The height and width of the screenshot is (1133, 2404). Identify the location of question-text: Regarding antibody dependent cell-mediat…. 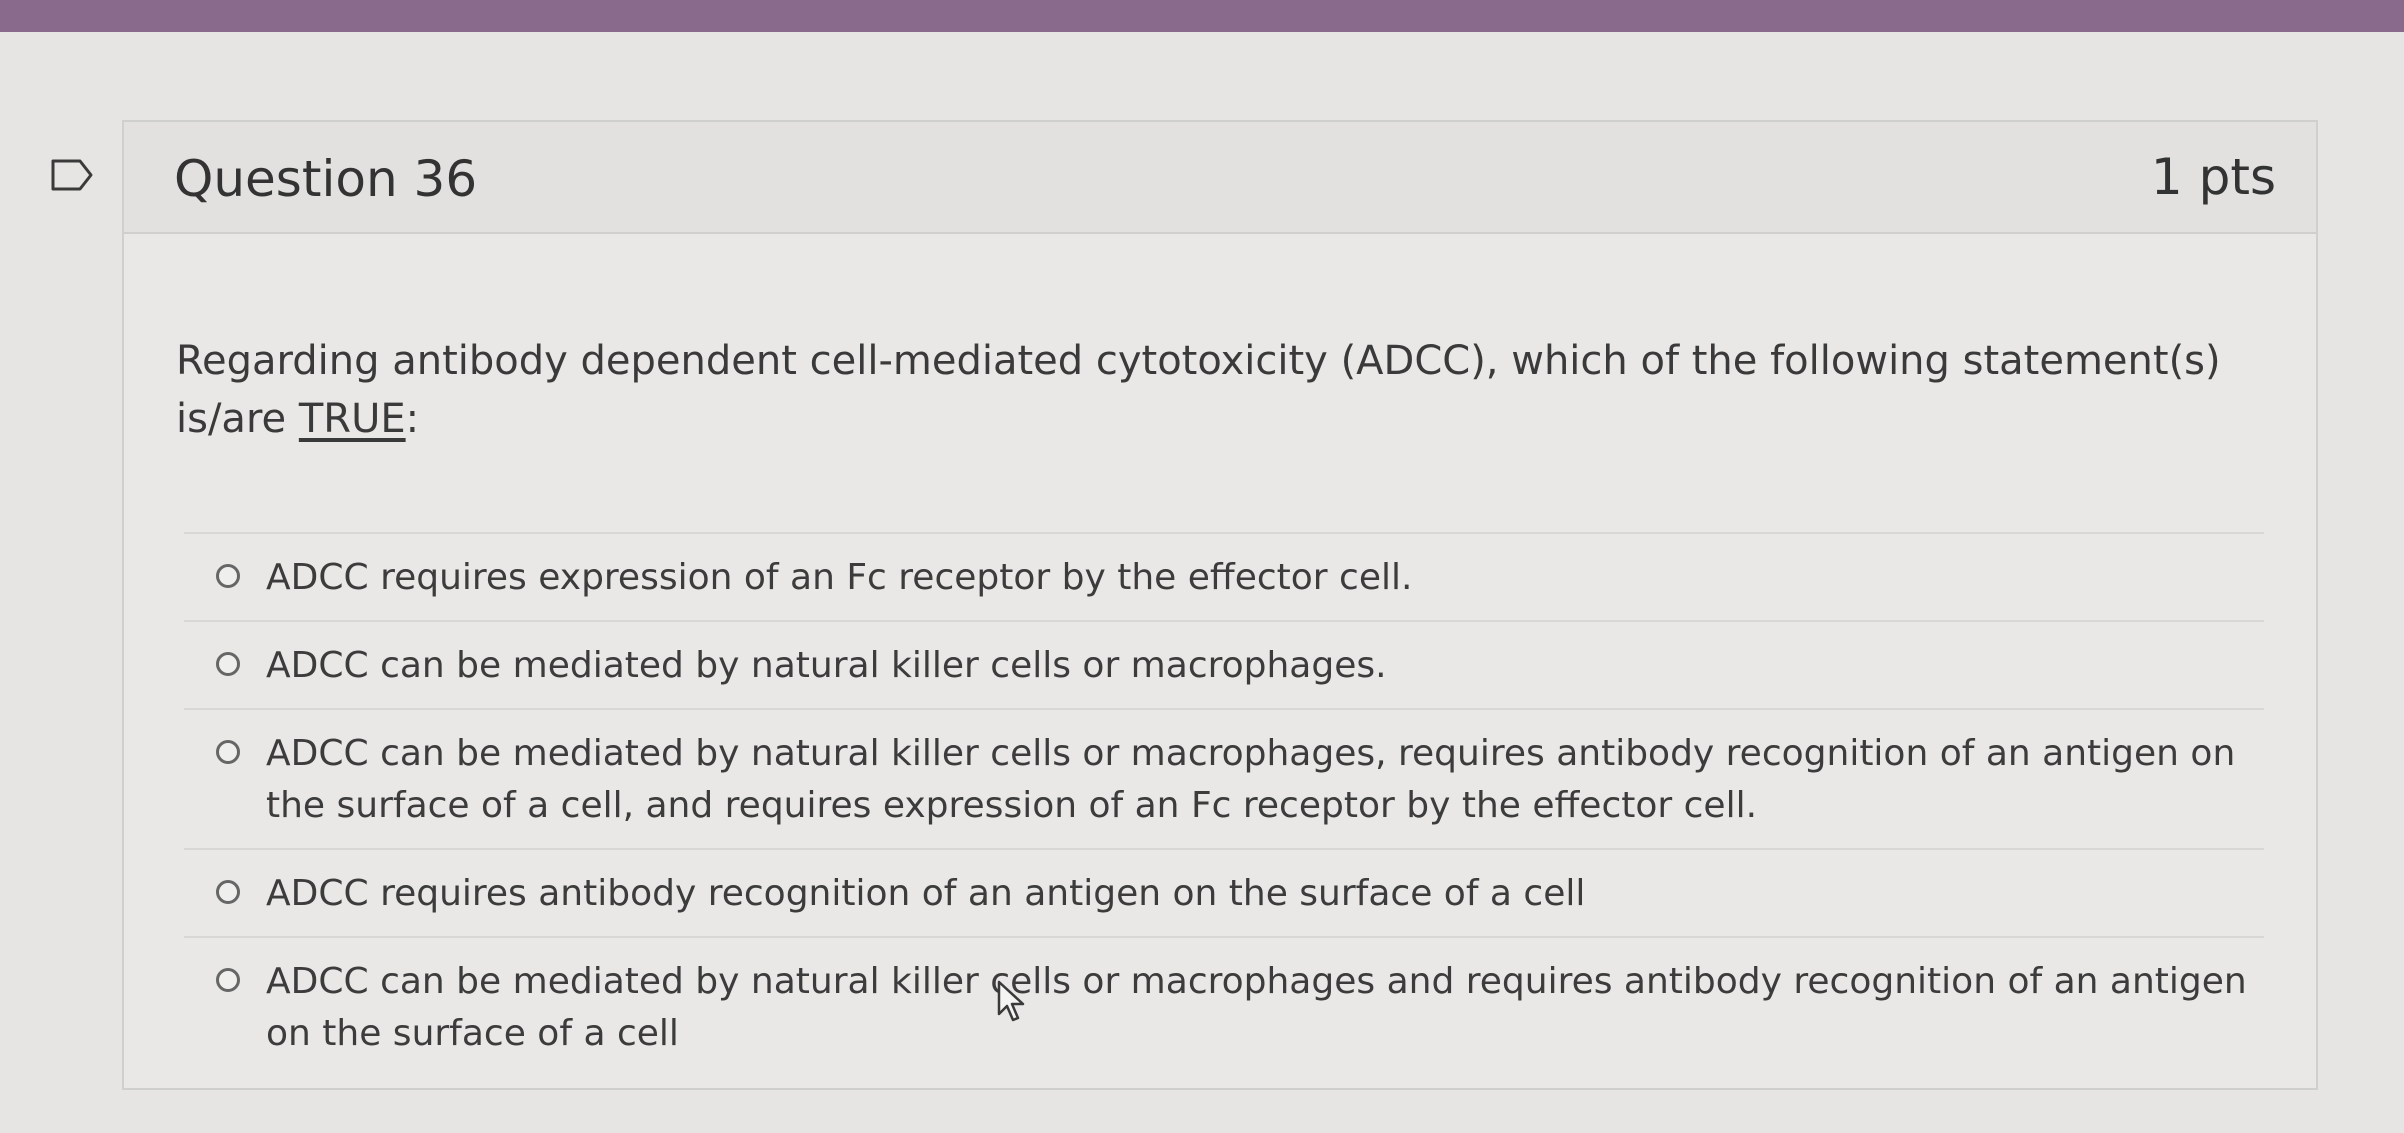
(1206, 390).